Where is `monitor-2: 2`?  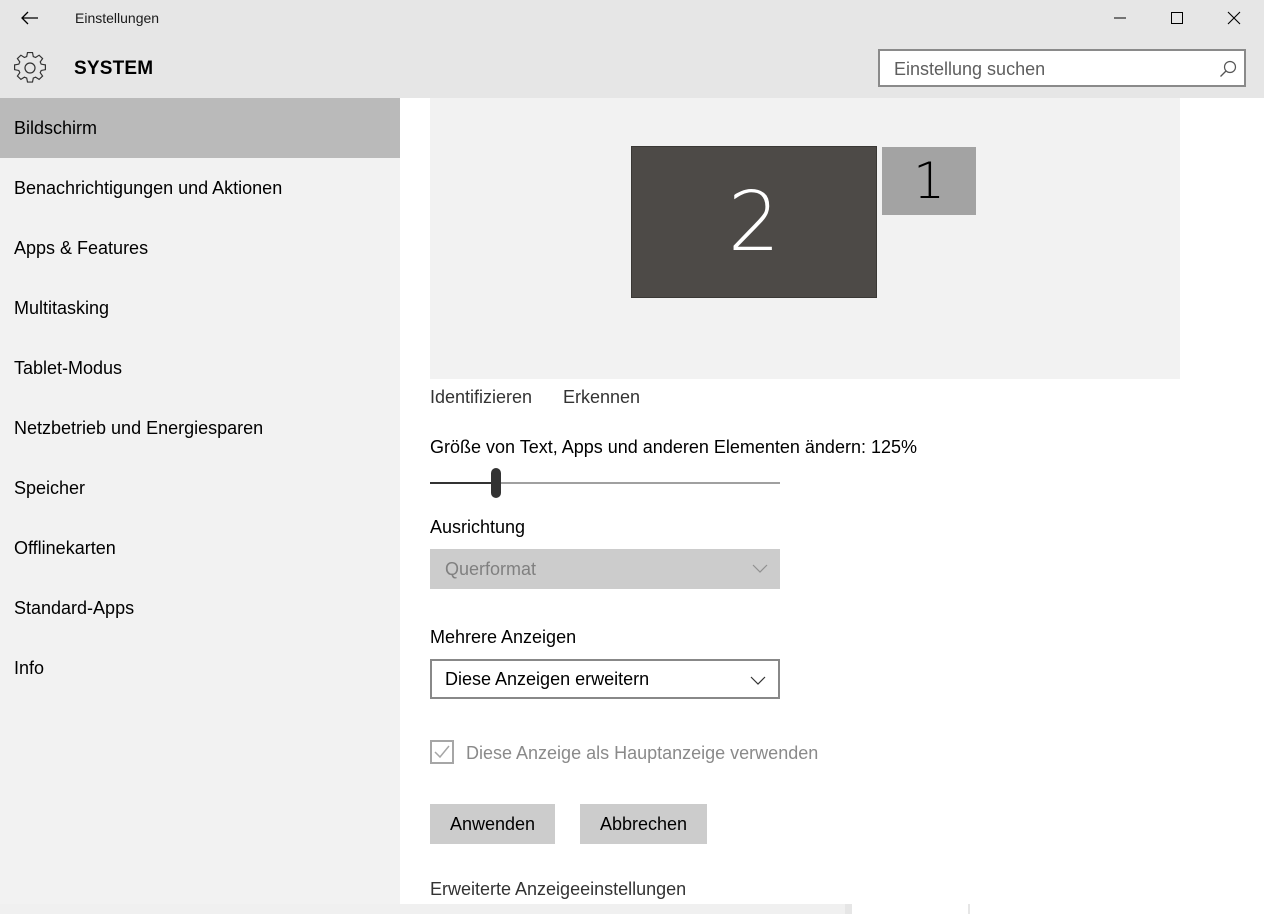 monitor-2: 2 is located at coordinates (754, 222).